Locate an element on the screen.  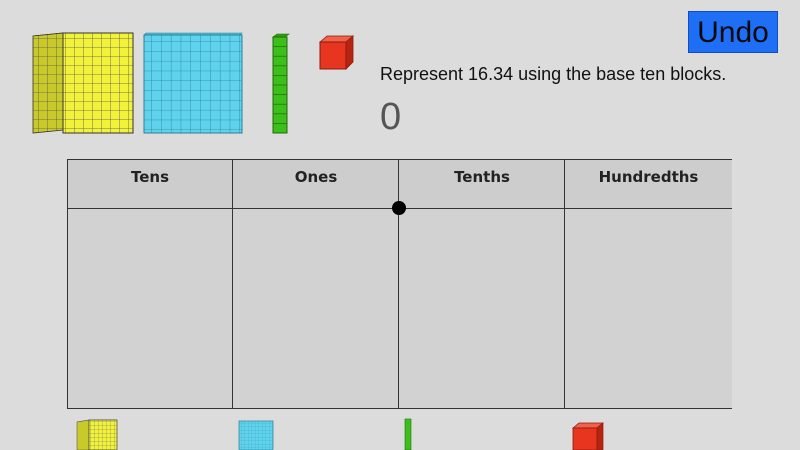
ones-drop-zone is located at coordinates (316, 308).